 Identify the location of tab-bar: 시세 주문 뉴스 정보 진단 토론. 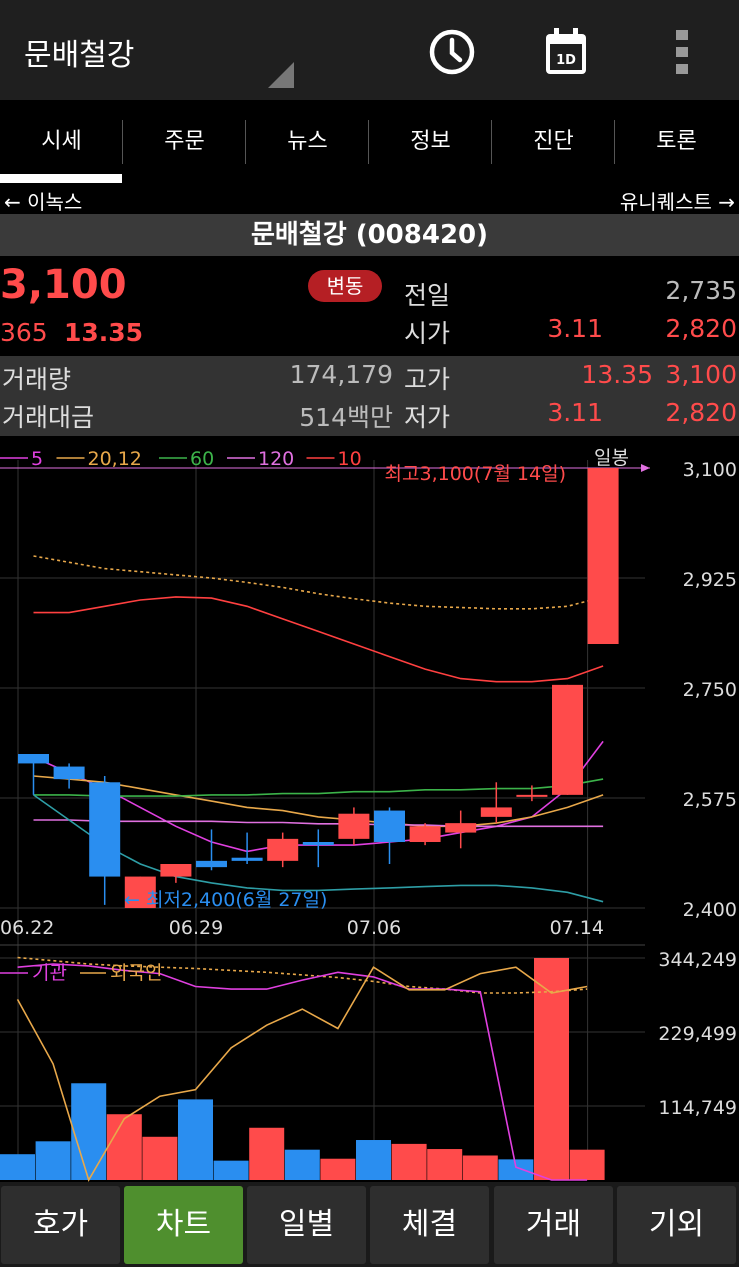
(369, 142).